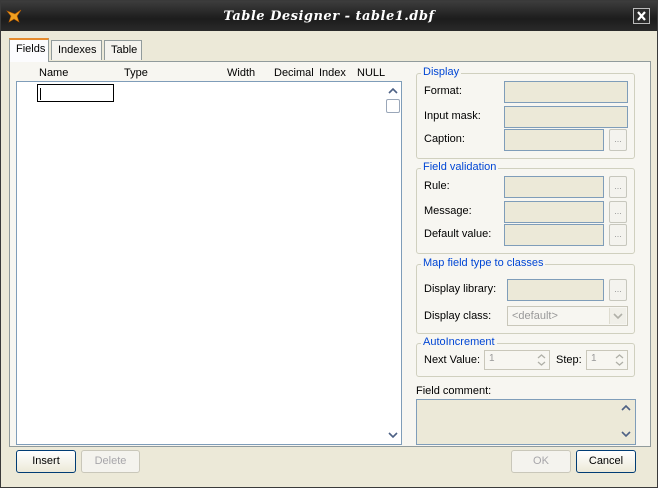 The width and height of the screenshot is (658, 488). What do you see at coordinates (566, 117) in the screenshot?
I see `input-mask-field` at bounding box center [566, 117].